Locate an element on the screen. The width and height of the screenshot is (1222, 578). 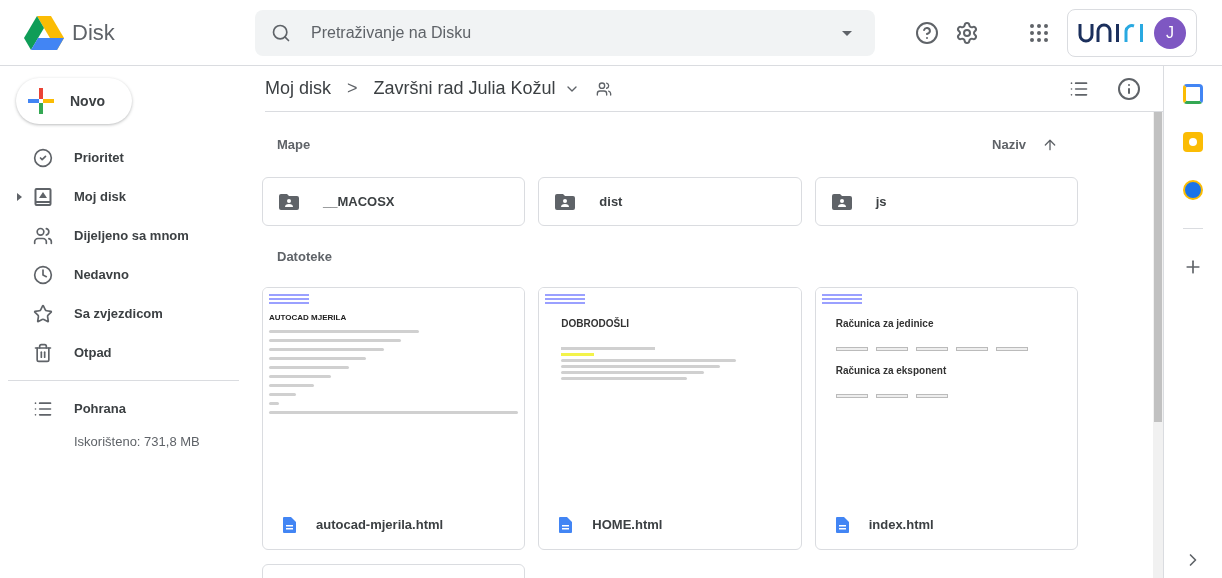
settings-icon is located at coordinates (967, 32).